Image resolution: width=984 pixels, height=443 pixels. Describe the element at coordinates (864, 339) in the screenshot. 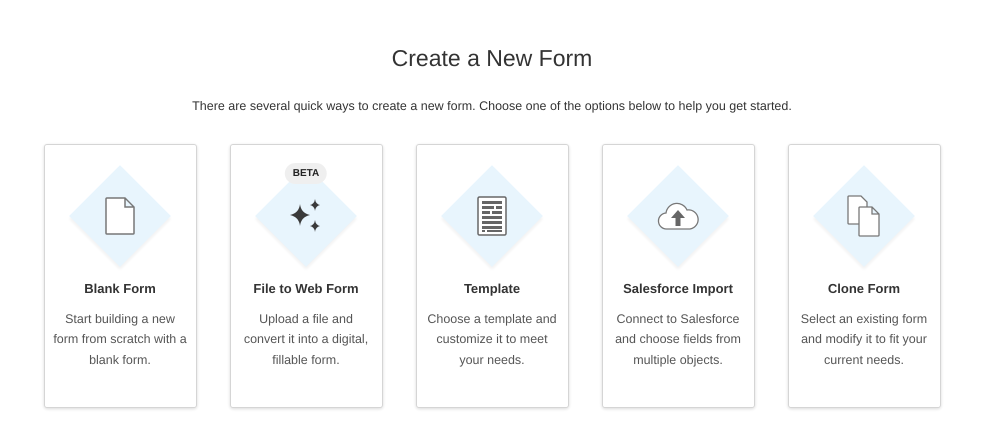

I see `option-description: Select an existing form and modify it to fit your current needs.` at that location.